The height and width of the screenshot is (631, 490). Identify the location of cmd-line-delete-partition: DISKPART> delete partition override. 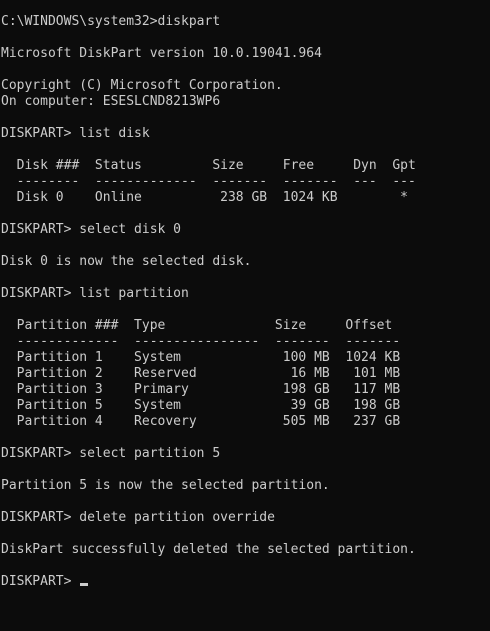
(138, 517).